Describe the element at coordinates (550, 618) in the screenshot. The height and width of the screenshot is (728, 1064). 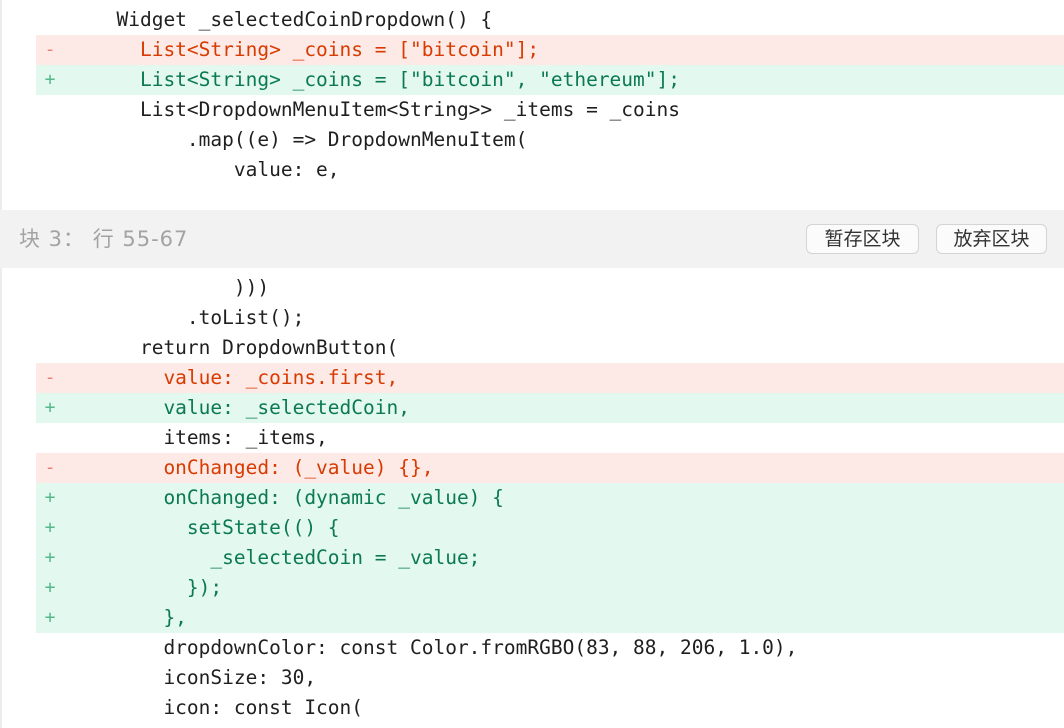
I see `diff-line-added: + },` at that location.